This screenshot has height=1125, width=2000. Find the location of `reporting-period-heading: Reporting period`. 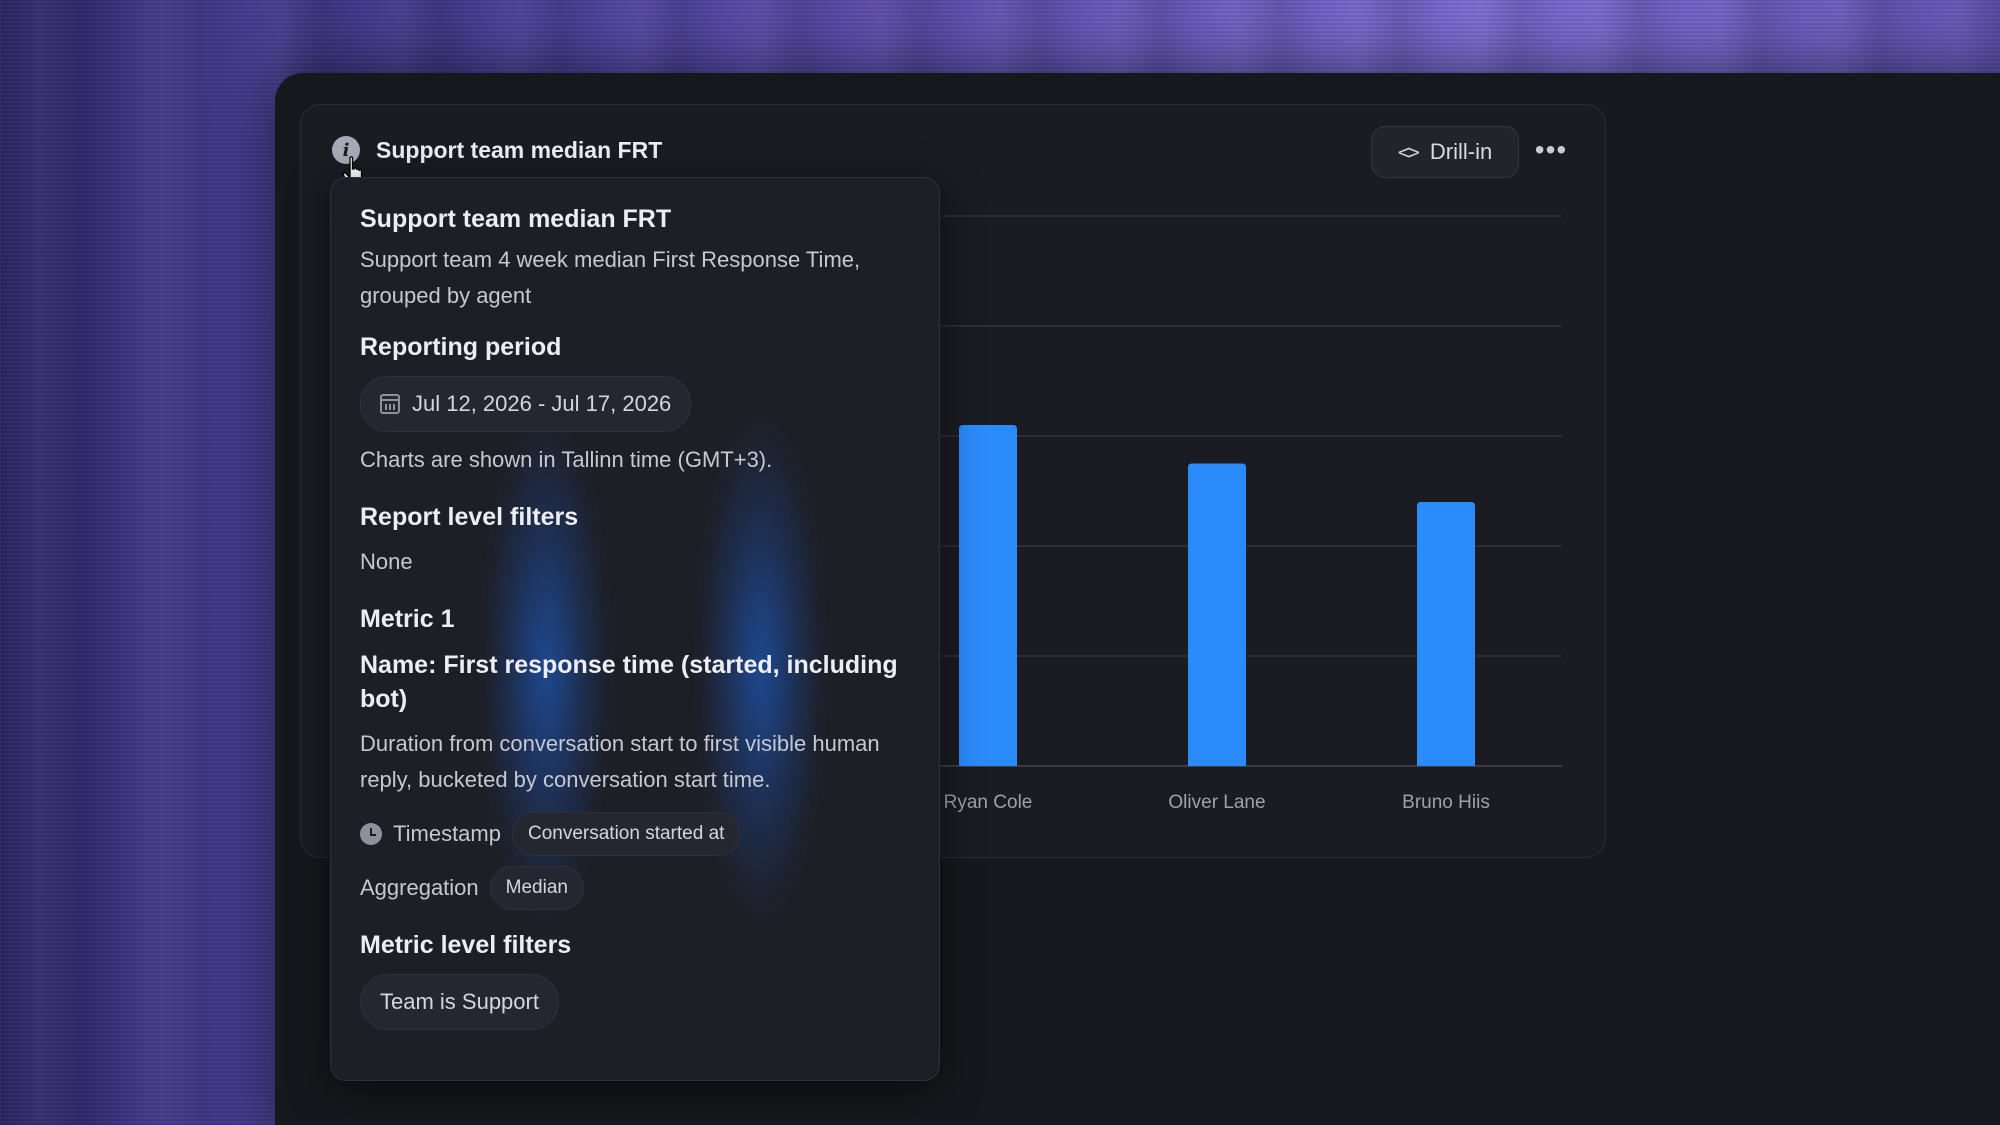

reporting-period-heading: Reporting period is located at coordinates (461, 347).